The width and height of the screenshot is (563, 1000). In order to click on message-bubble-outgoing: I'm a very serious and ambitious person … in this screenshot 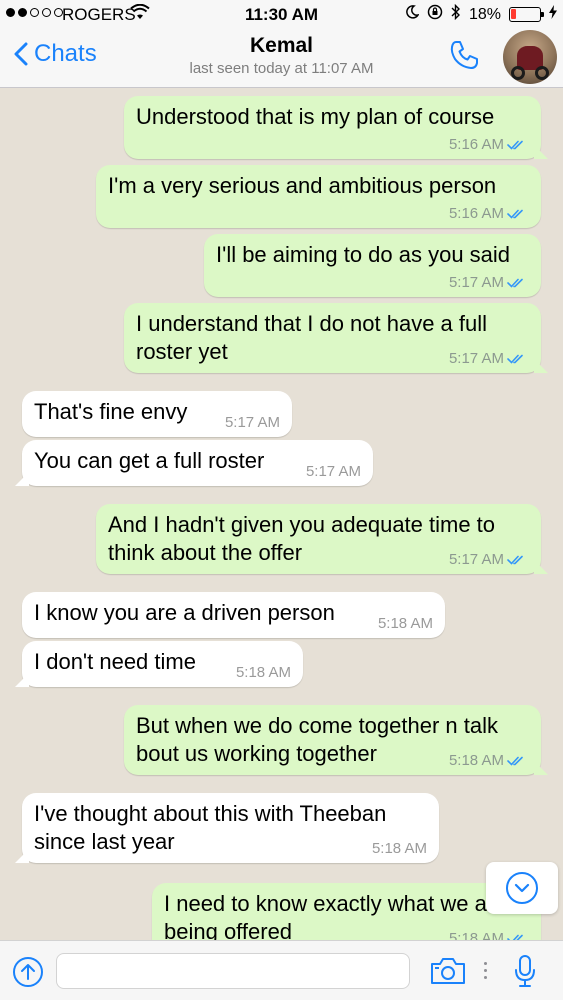, I will do `click(318, 196)`.